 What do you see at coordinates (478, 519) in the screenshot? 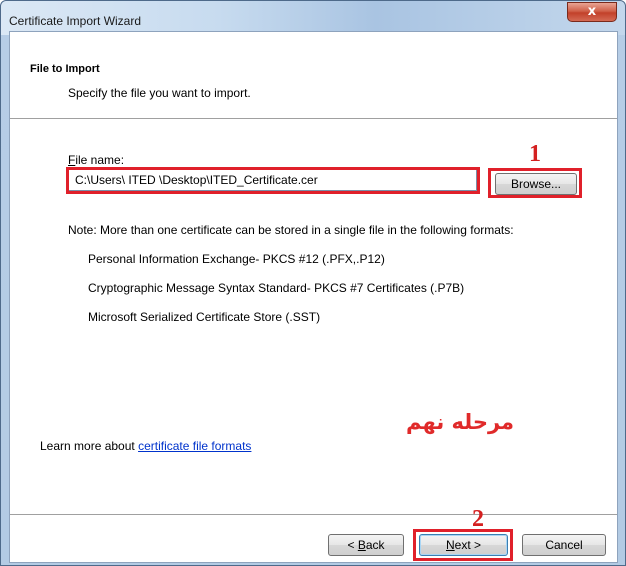
I see `step-2-annotation: 2` at bounding box center [478, 519].